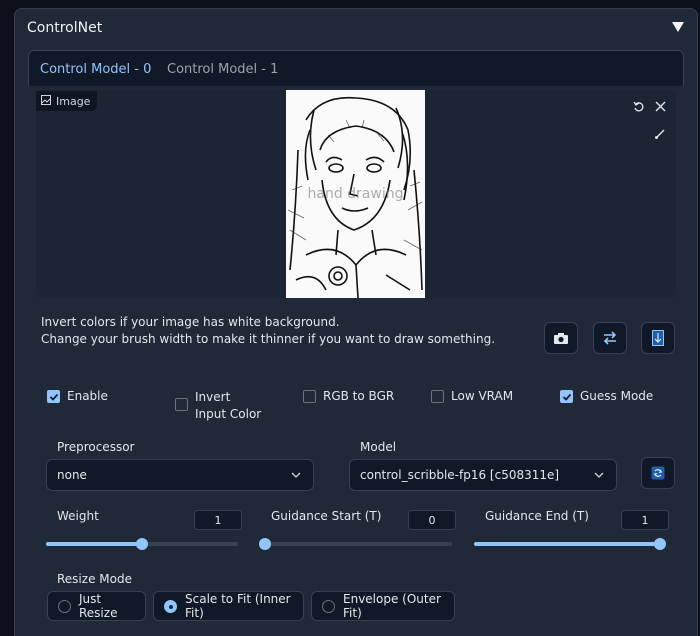 The height and width of the screenshot is (636, 700). I want to click on resize-mode-label: Resize Mode, so click(94, 579).